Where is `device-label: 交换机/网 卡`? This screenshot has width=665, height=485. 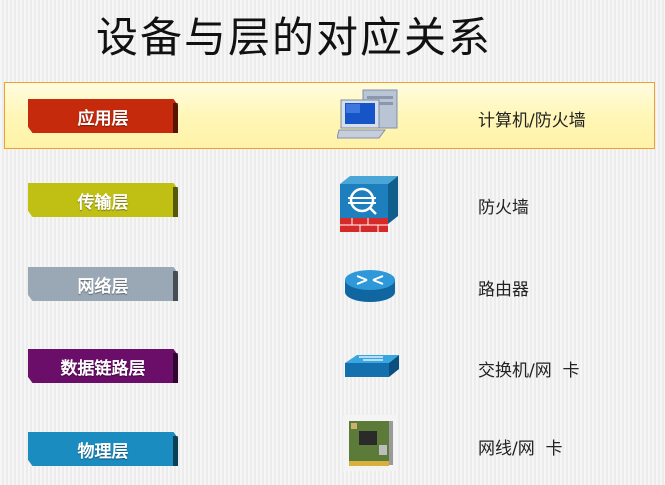 device-label: 交换机/网 卡 is located at coordinates (529, 371).